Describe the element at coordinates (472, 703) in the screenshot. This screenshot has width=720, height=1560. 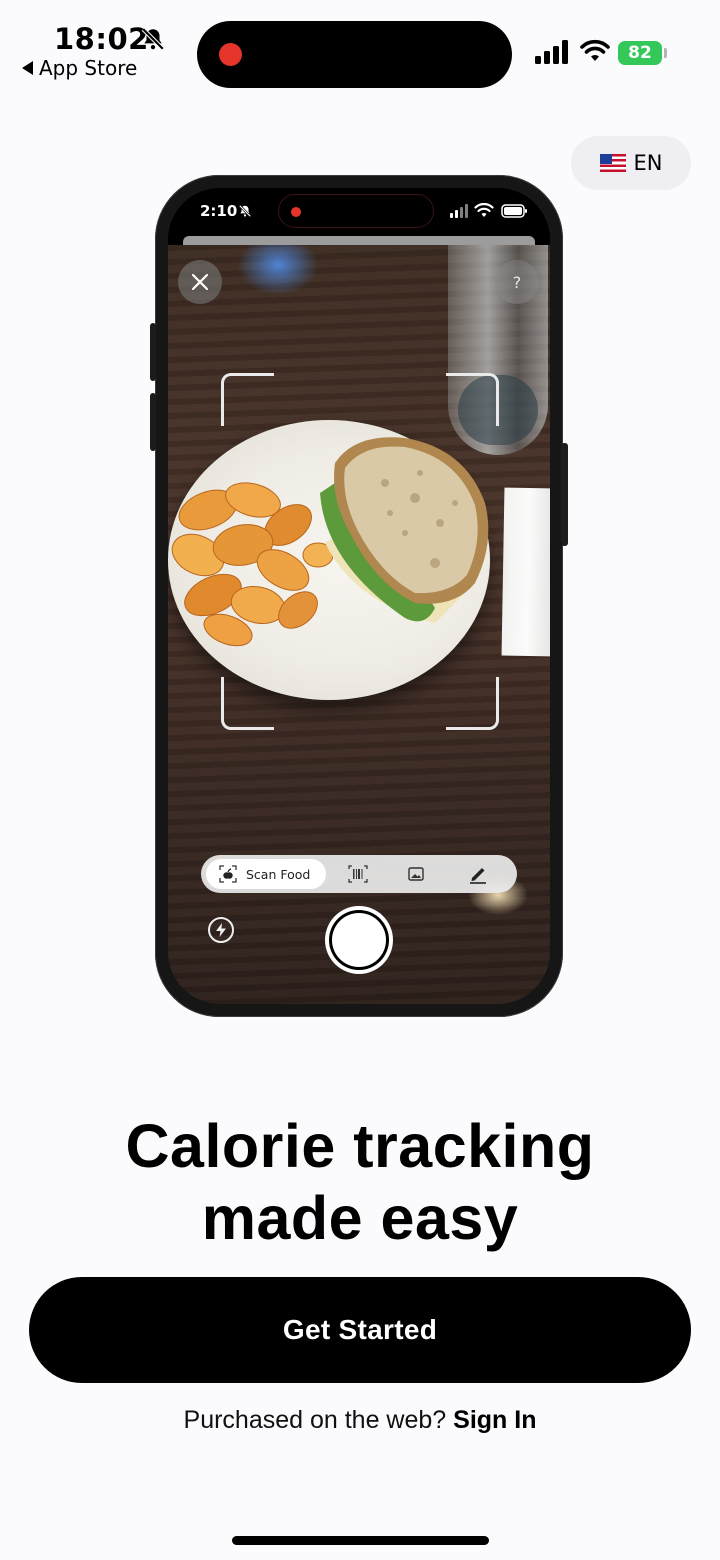
I see `scan-frame-bottom-right` at that location.